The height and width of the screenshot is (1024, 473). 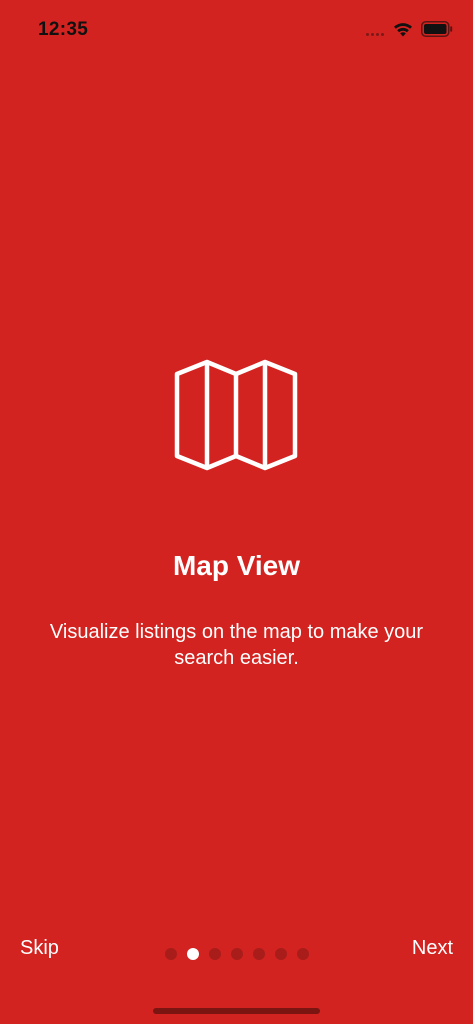 What do you see at coordinates (437, 29) in the screenshot?
I see `battery-icon` at bounding box center [437, 29].